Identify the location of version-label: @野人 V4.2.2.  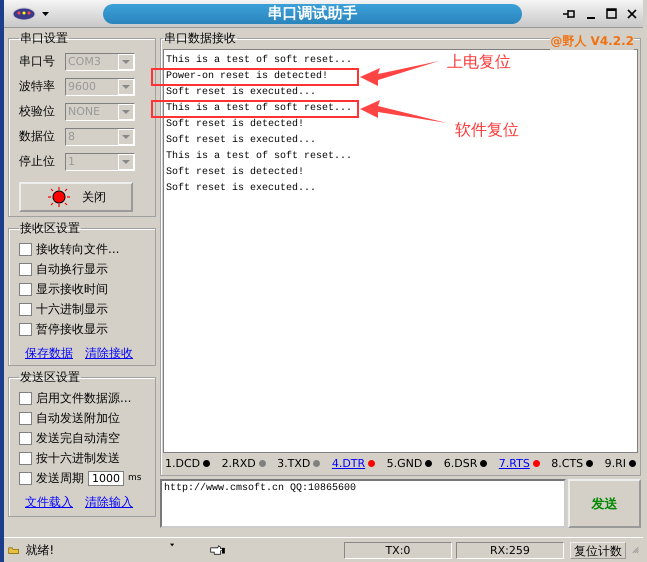
(592, 41).